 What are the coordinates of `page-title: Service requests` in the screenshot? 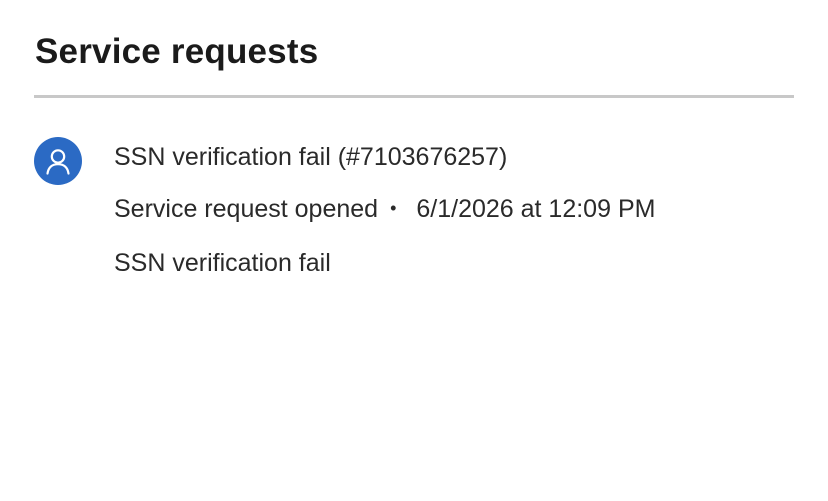 It's located at (177, 51).